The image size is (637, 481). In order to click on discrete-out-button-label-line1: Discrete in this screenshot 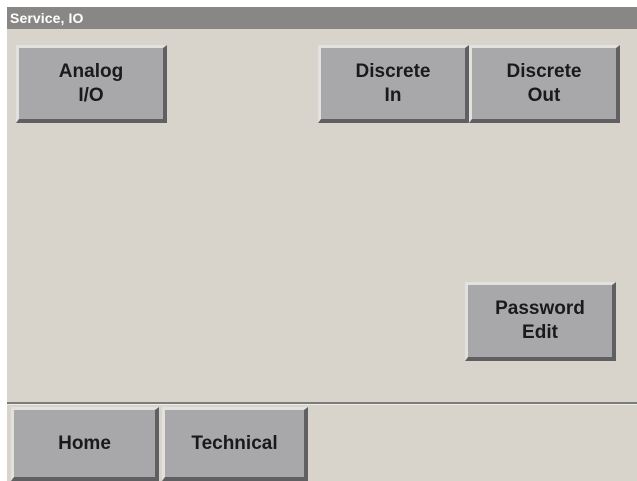, I will do `click(544, 71)`.